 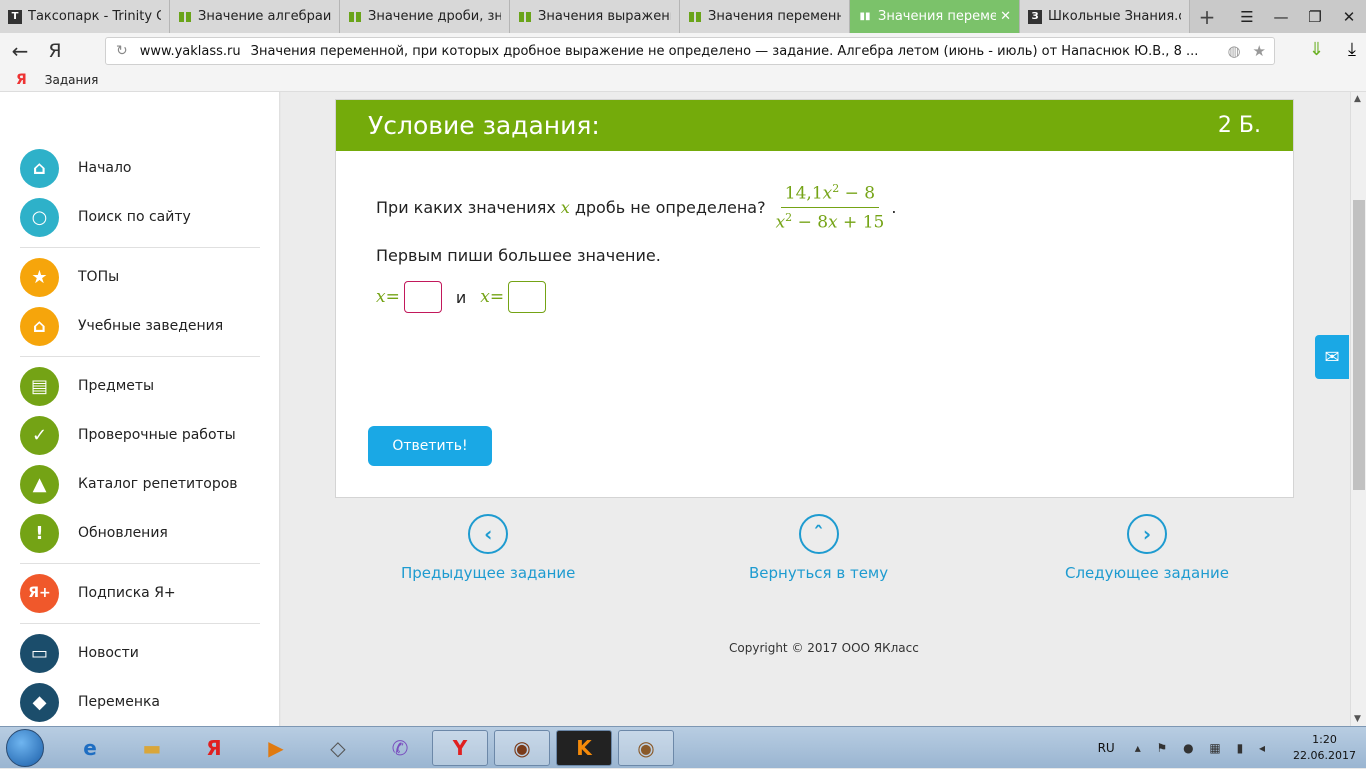 I want to click on tab-label: Значение алгебраическ, so click(x=264, y=16).